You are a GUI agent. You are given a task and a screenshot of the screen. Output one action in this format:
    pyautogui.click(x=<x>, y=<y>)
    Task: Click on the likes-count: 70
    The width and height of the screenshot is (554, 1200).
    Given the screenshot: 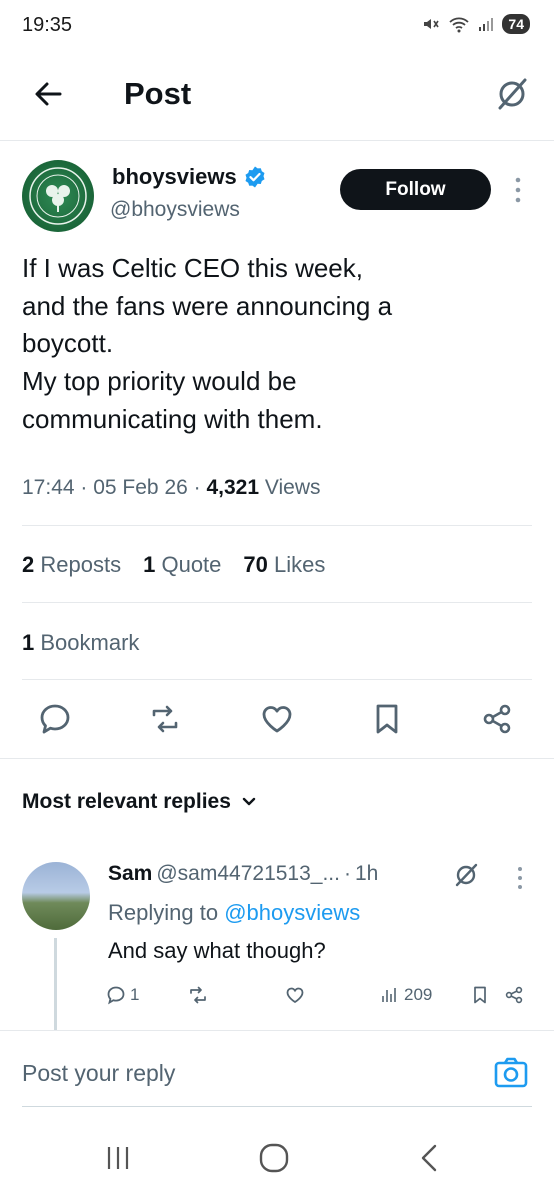 What is the action you would take?
    pyautogui.click(x=255, y=564)
    